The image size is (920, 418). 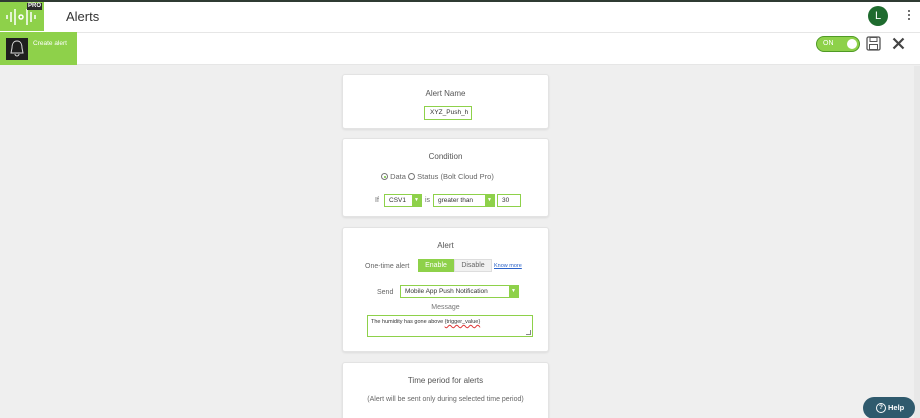 I want to click on help-button: ? Help, so click(x=889, y=407).